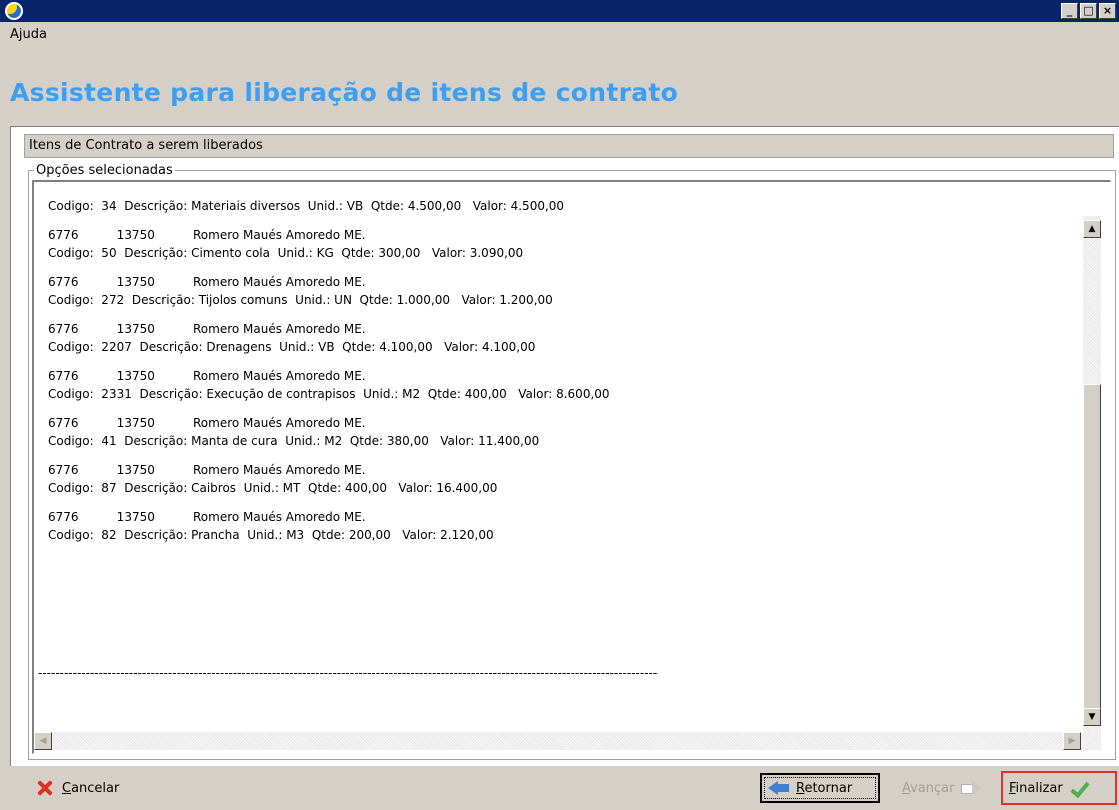 Image resolution: width=1119 pixels, height=810 pixels. Describe the element at coordinates (43, 741) in the screenshot. I see `scroll-left-button: ◀` at that location.